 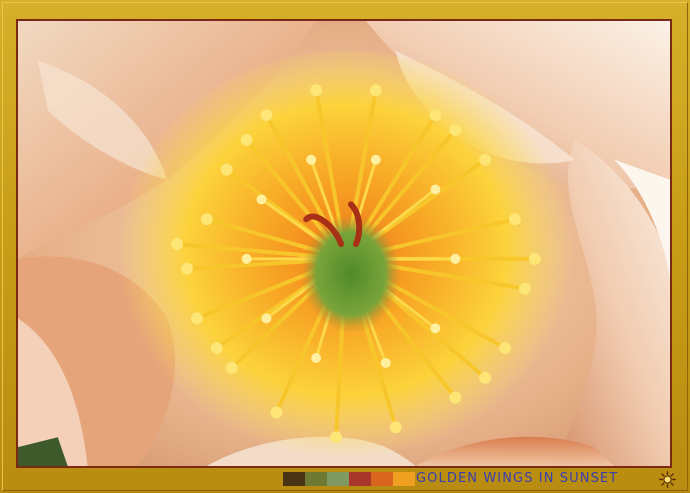 I want to click on photo-caption: GOLDEN WINGS IN SUNSET, so click(x=517, y=478).